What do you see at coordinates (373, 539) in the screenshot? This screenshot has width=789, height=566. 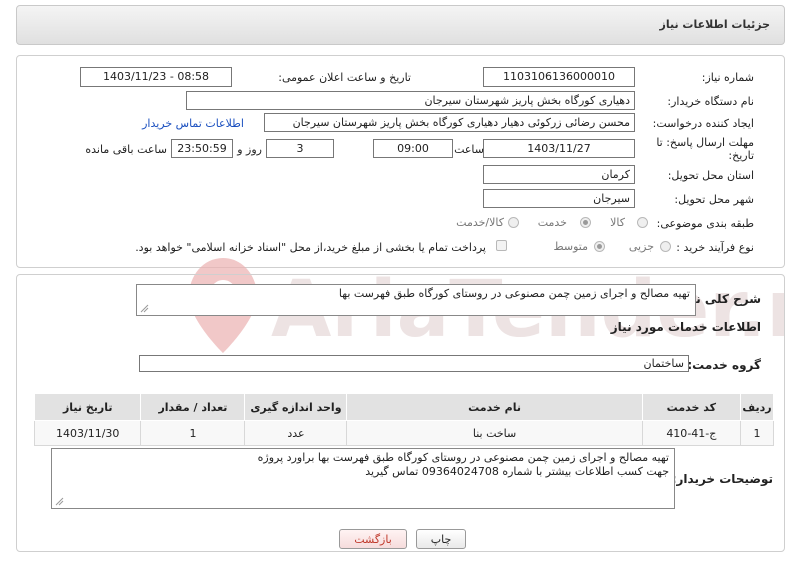 I see `back-button: بازگشت` at bounding box center [373, 539].